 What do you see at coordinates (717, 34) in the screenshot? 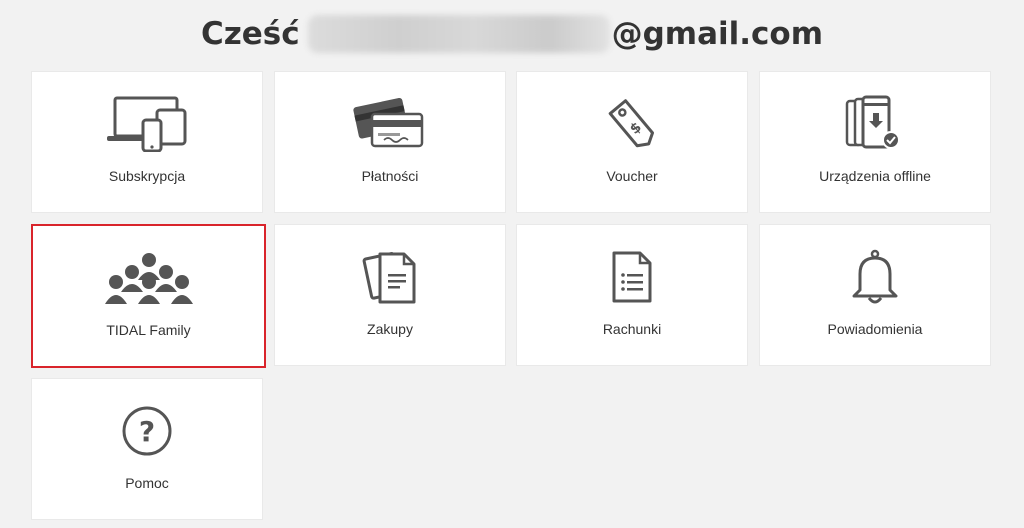
I see `greeting-email-domain: @gmail.com` at bounding box center [717, 34].